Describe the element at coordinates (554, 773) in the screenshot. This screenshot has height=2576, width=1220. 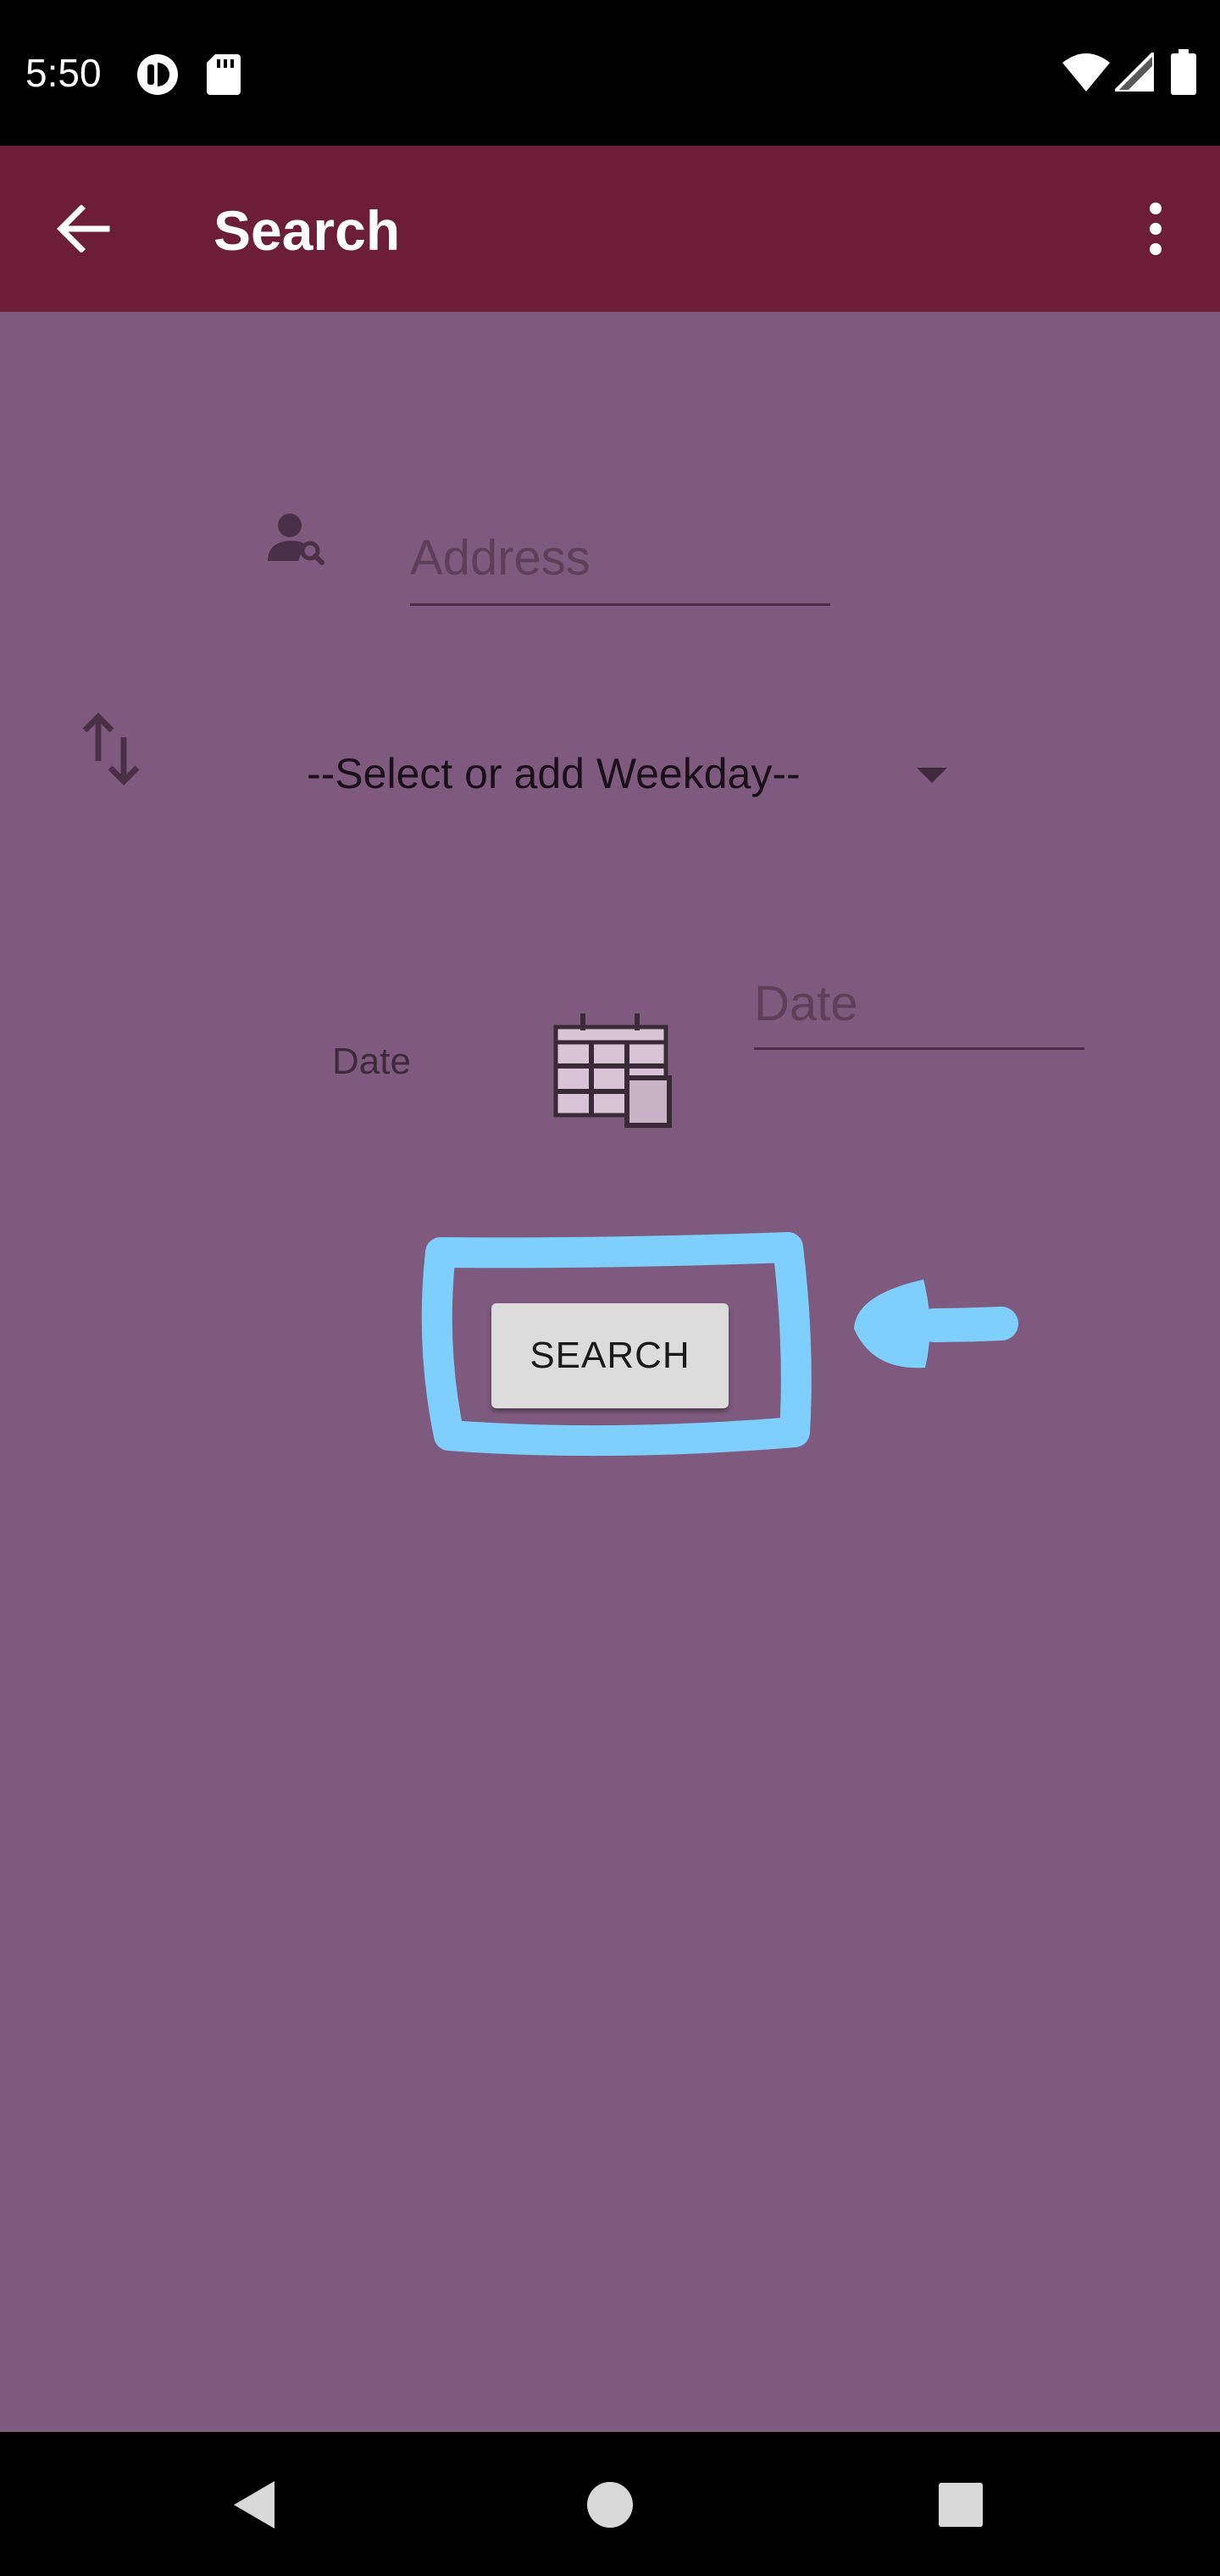
I see `weekday-selected-value: --Select or add Weekday--` at that location.